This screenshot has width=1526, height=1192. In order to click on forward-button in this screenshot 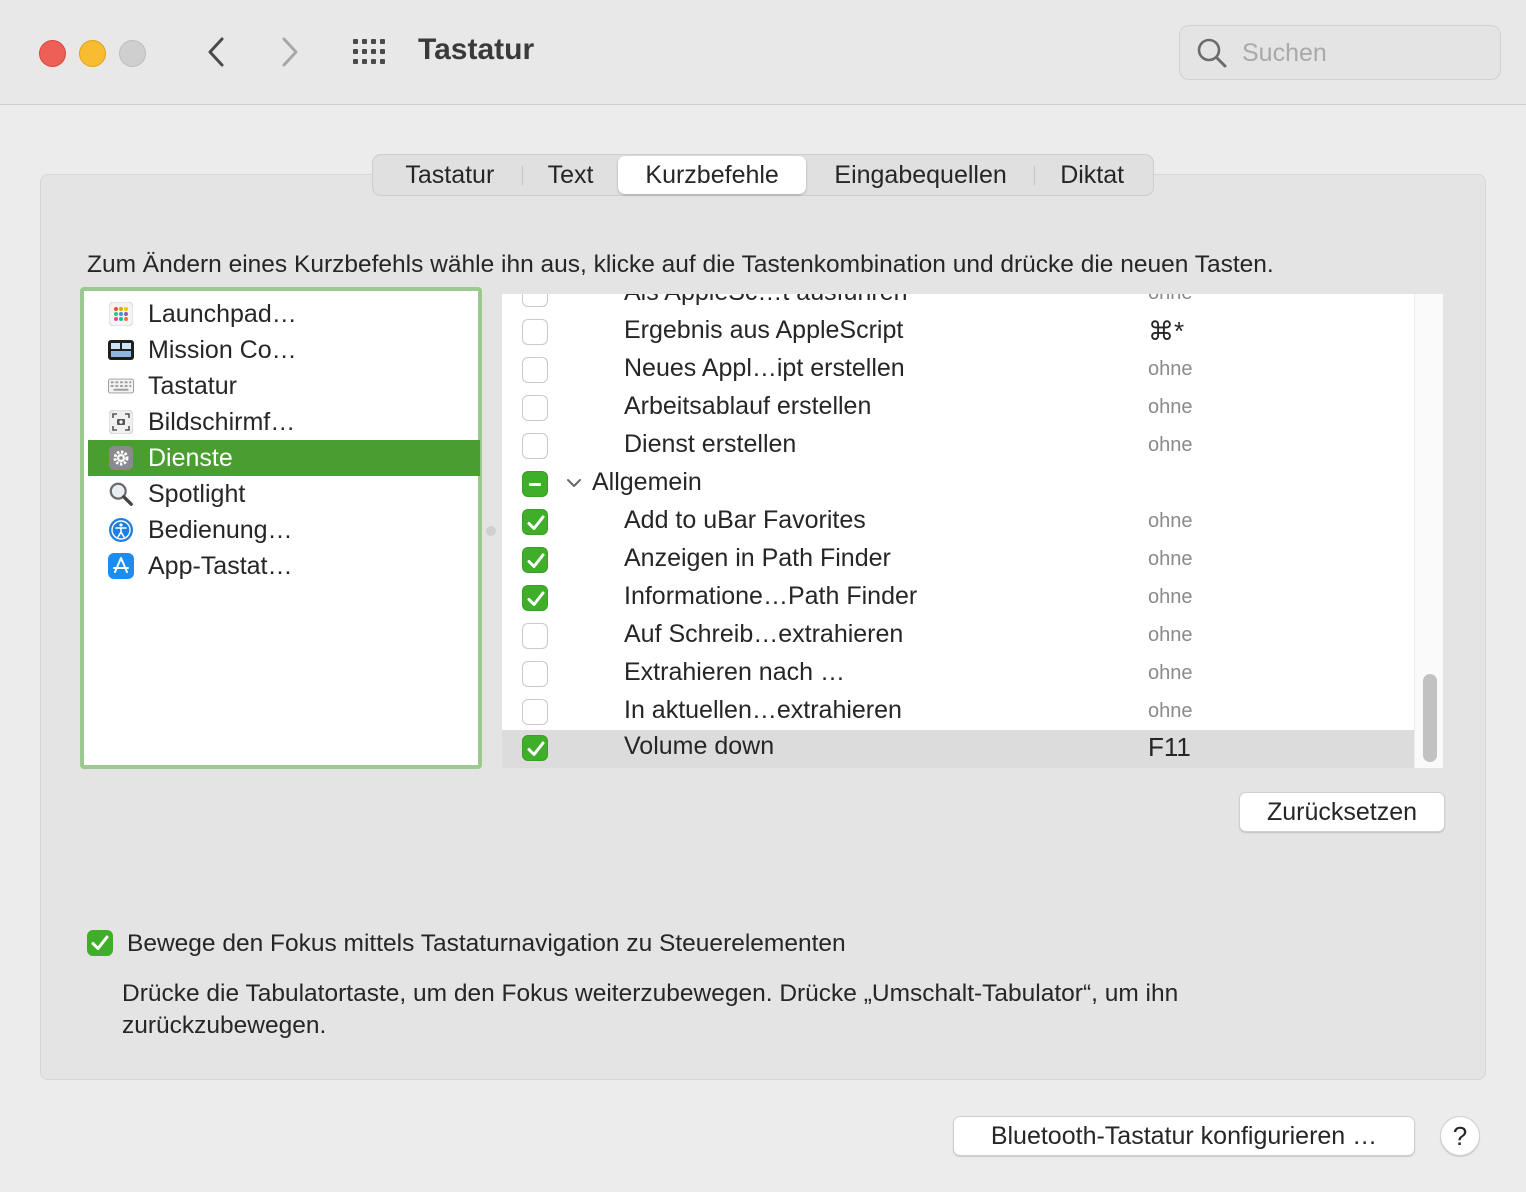, I will do `click(290, 52)`.